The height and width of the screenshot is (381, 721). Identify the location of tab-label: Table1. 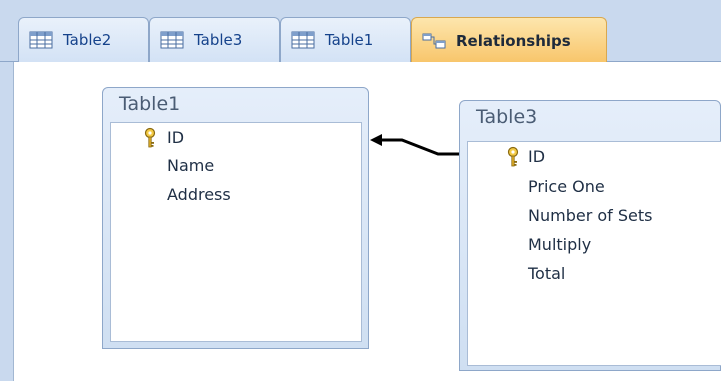
(349, 40).